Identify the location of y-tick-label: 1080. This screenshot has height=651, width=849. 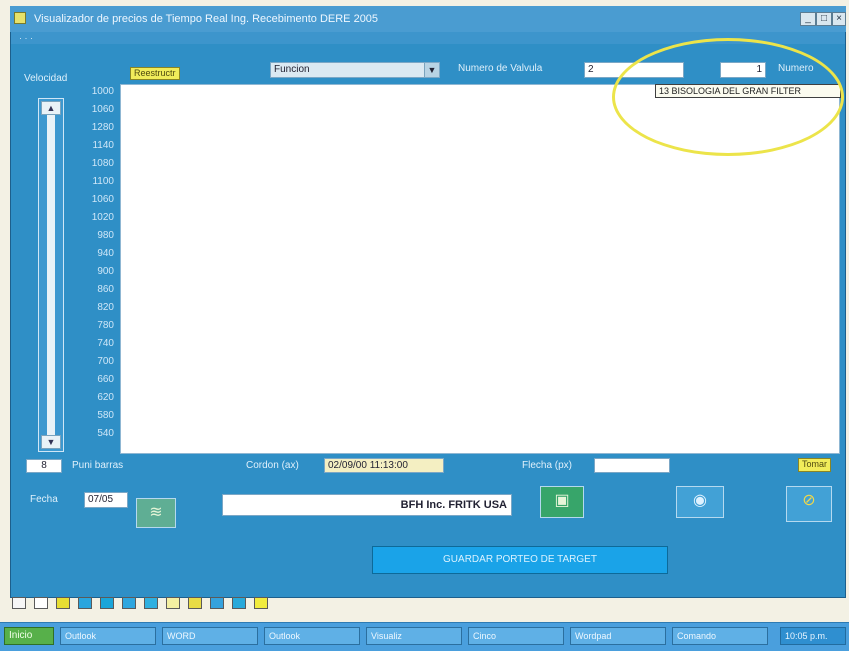
(102, 163).